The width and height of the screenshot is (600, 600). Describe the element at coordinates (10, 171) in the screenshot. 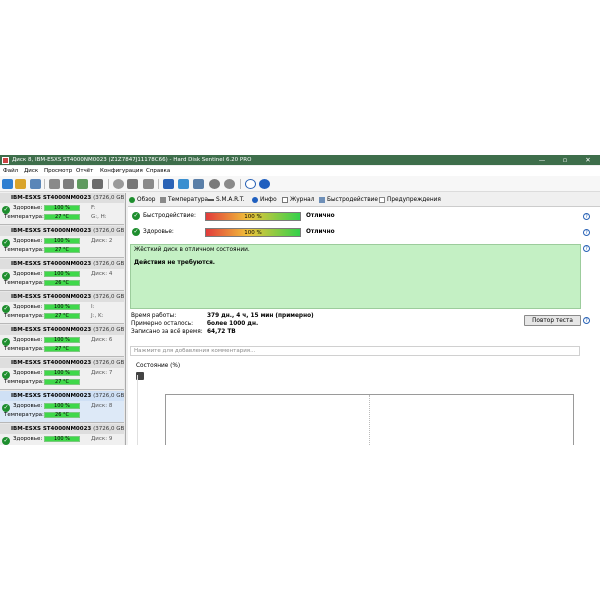

I see `menu-file: Файл` at that location.